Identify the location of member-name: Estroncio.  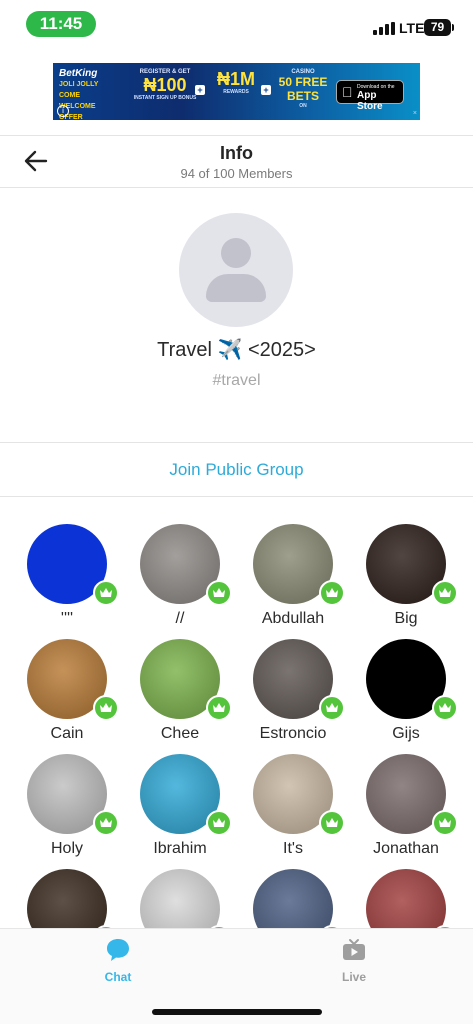
(293, 733).